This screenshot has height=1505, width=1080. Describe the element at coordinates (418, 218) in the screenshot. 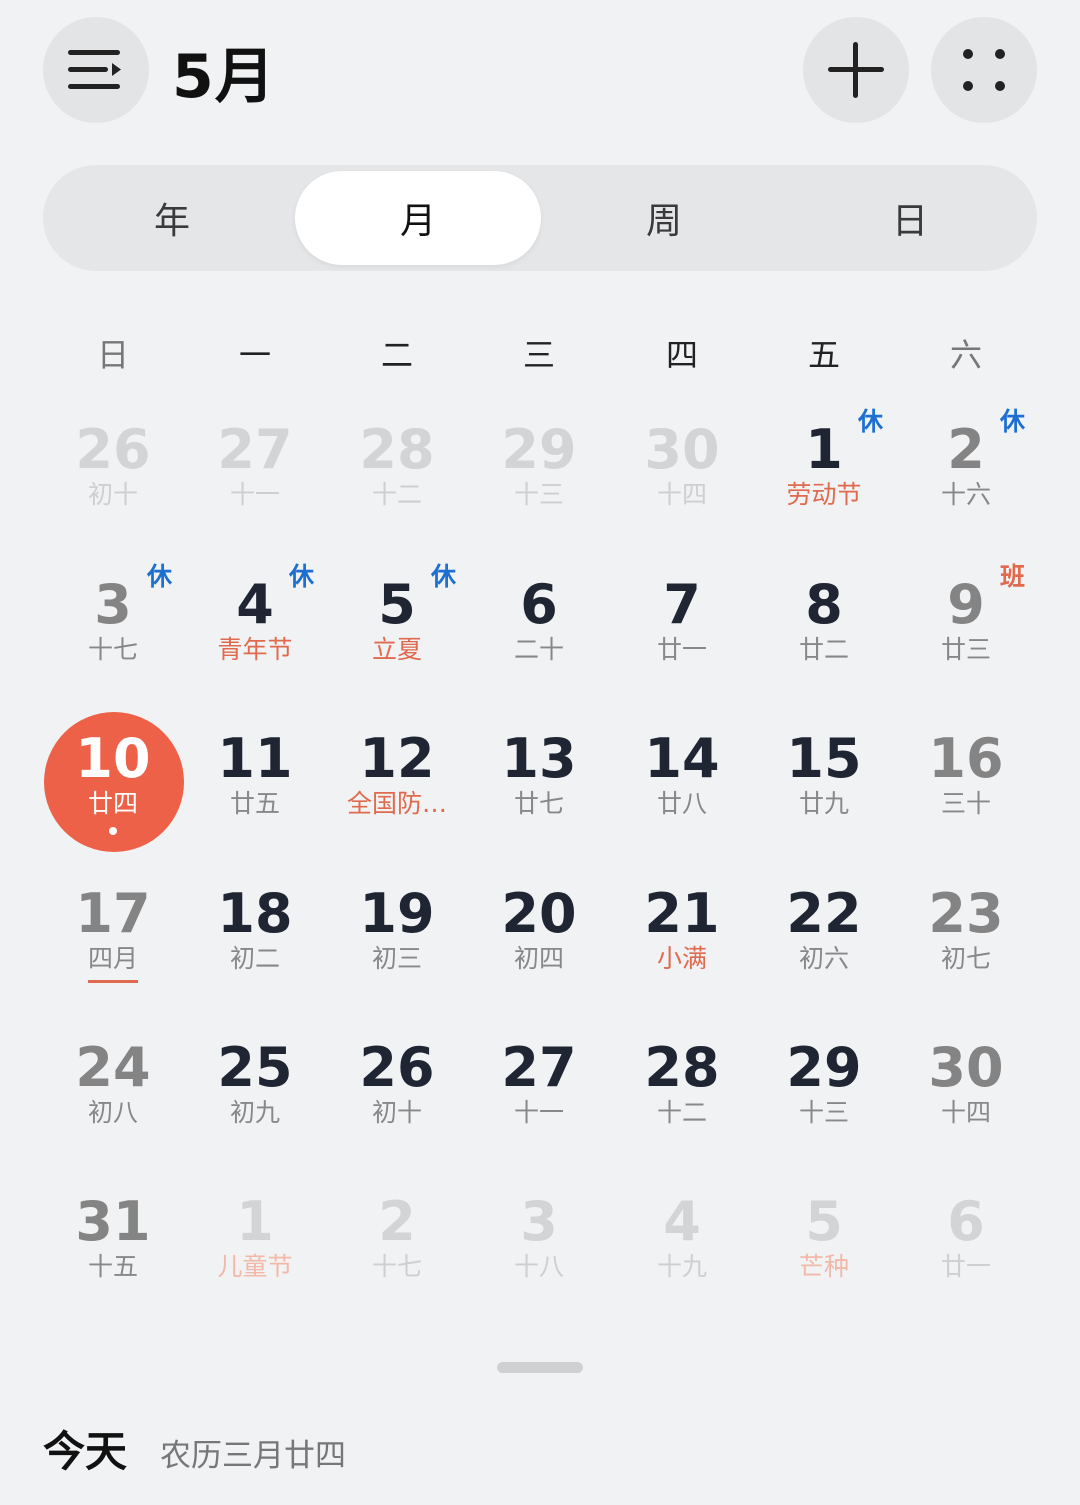

I see `tab-month: 月` at that location.